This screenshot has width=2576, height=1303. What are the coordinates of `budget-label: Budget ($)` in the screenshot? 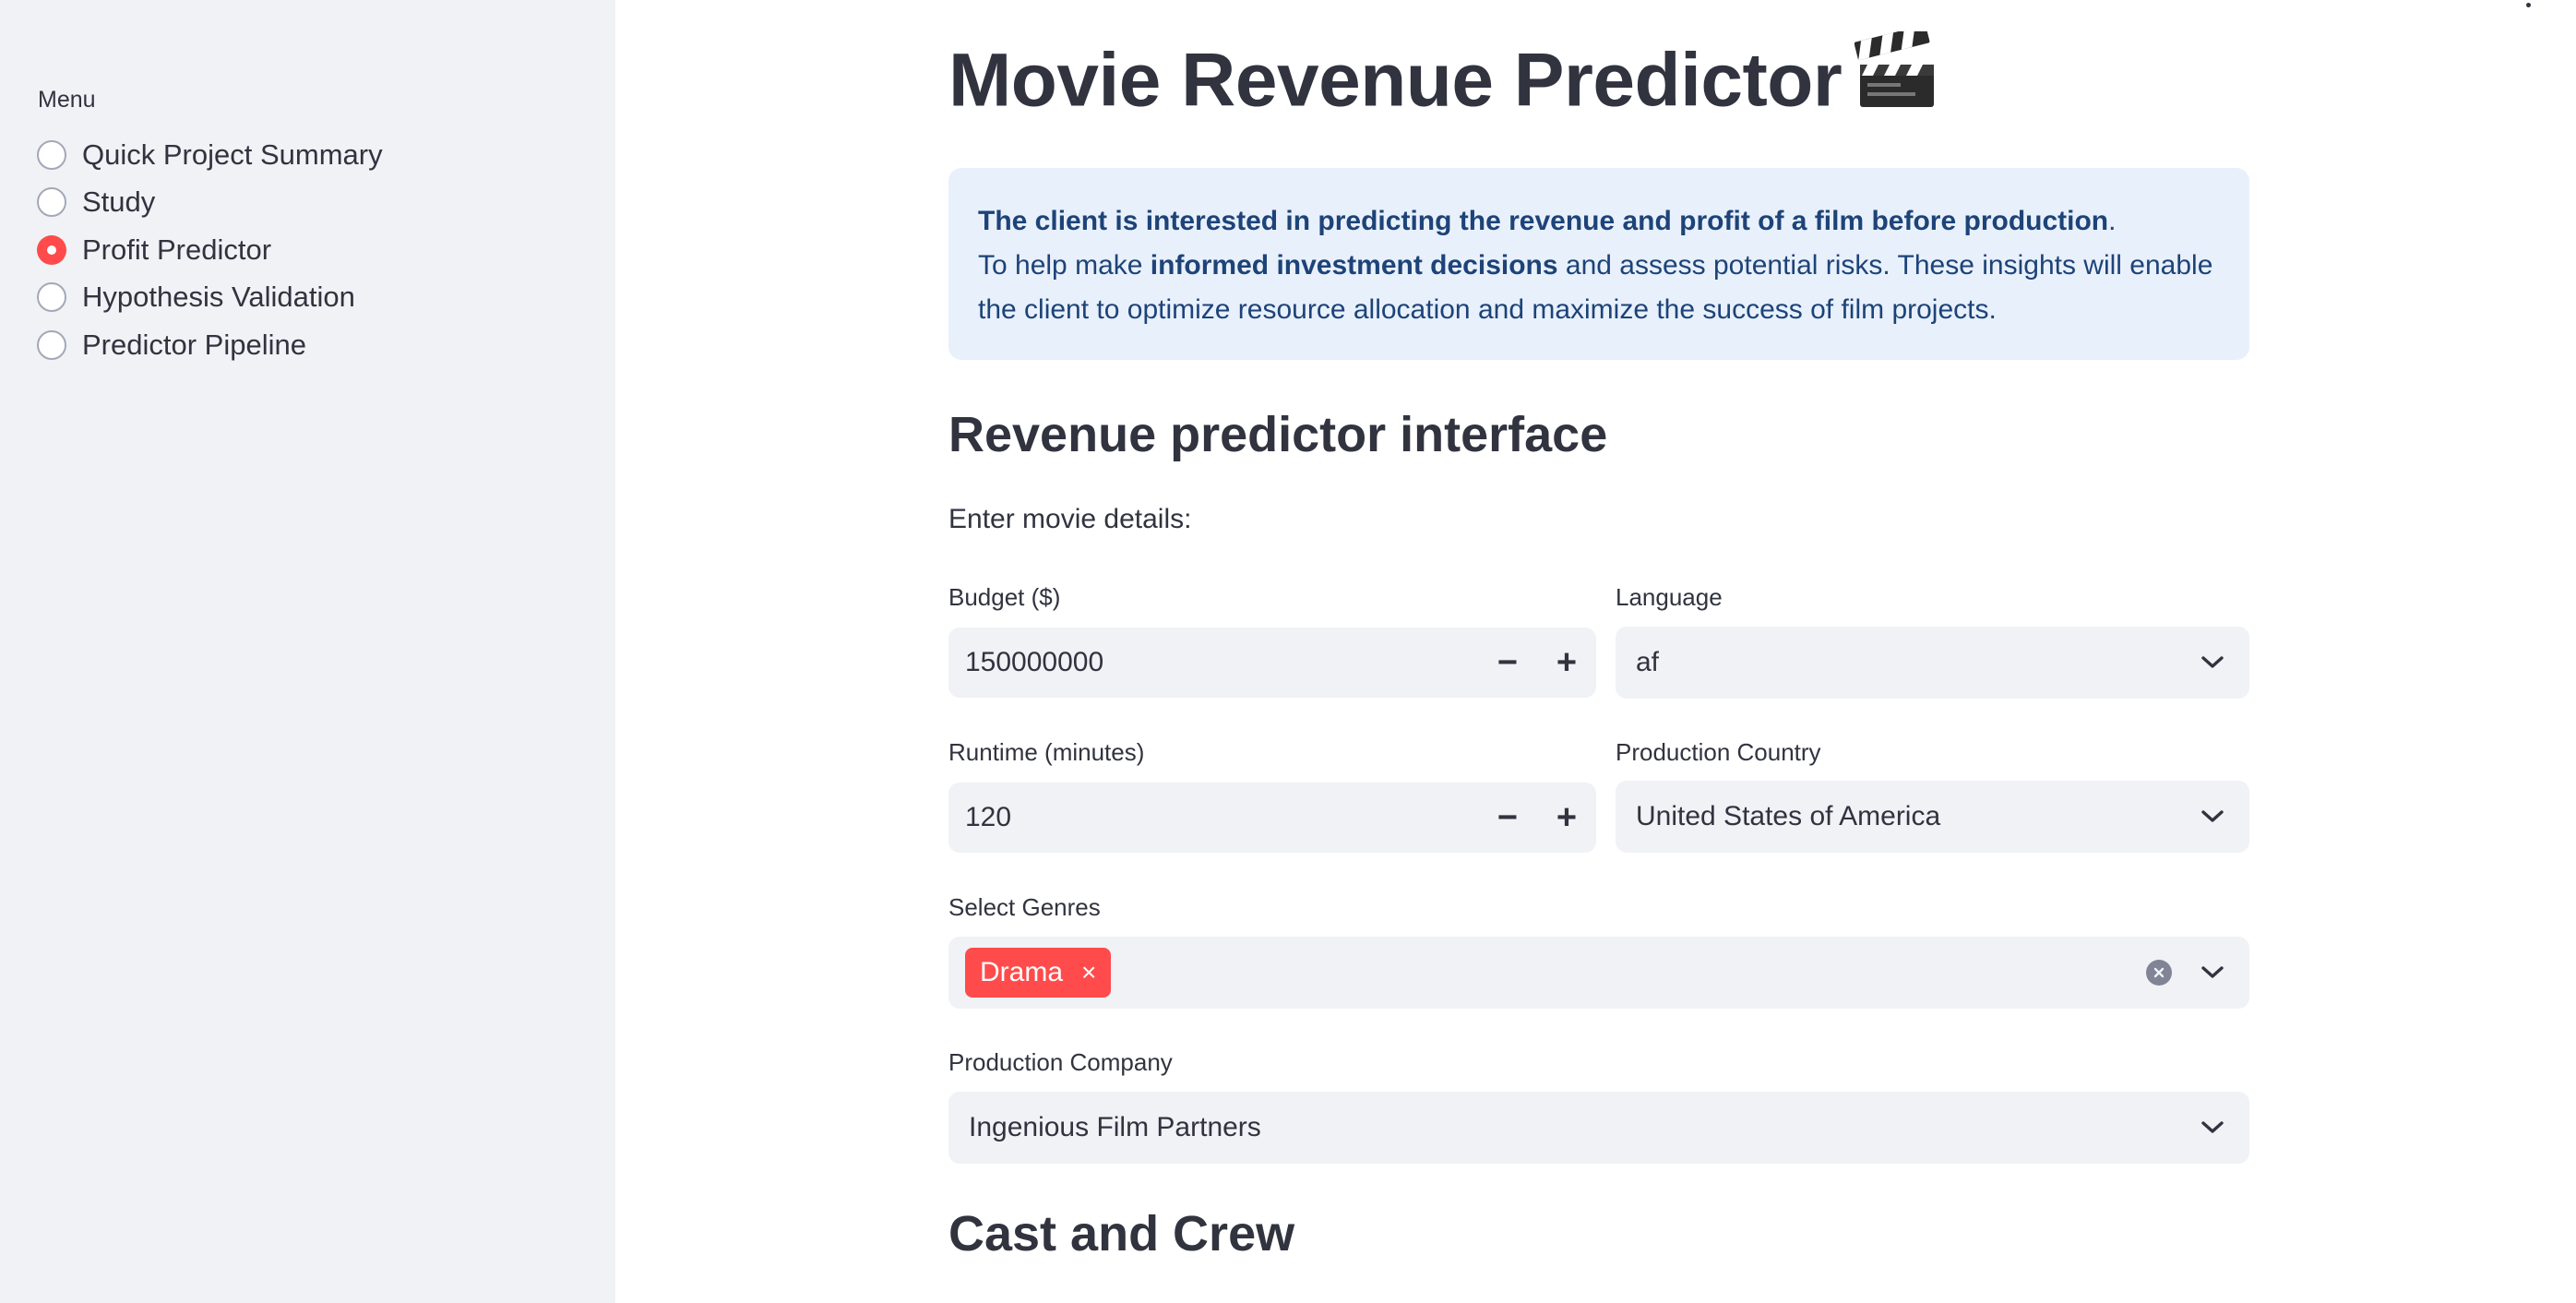 It's located at (1005, 597).